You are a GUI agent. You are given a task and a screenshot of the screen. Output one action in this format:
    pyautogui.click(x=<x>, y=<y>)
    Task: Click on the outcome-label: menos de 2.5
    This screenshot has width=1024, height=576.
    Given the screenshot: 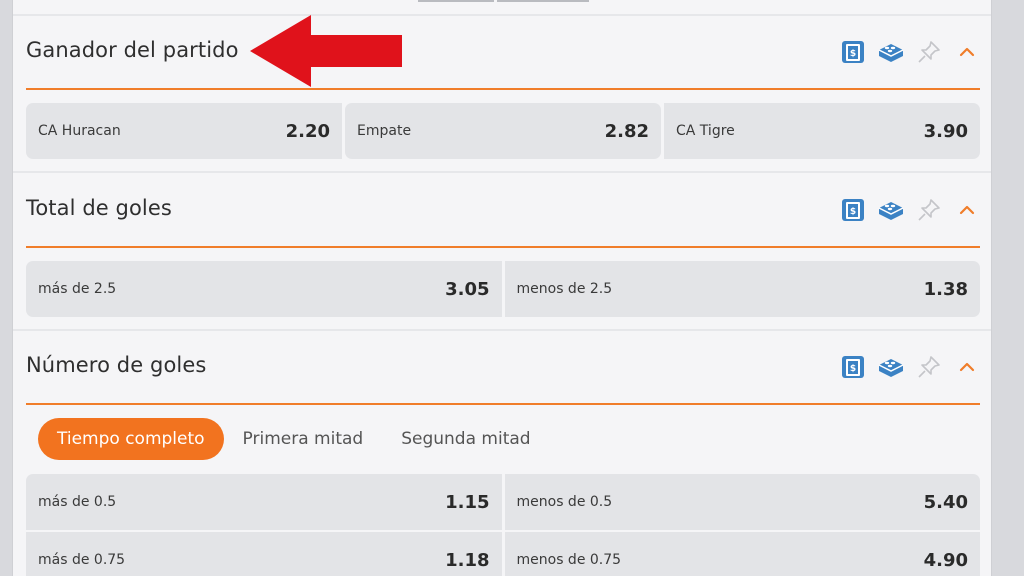 What is the action you would take?
    pyautogui.click(x=564, y=289)
    